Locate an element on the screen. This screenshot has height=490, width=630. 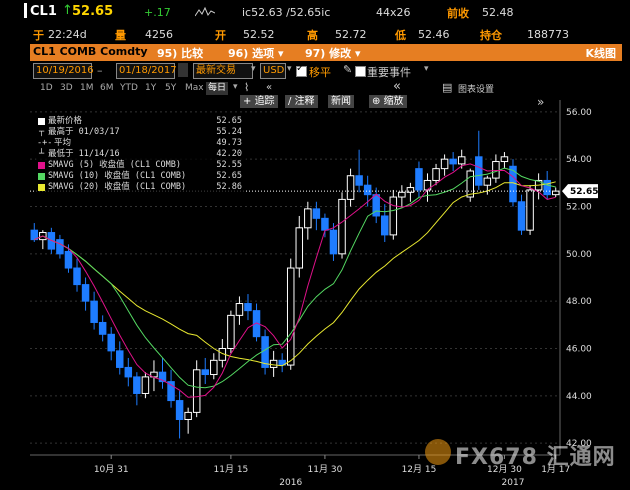
prev-close-label: 前收 is located at coordinates (458, 13).